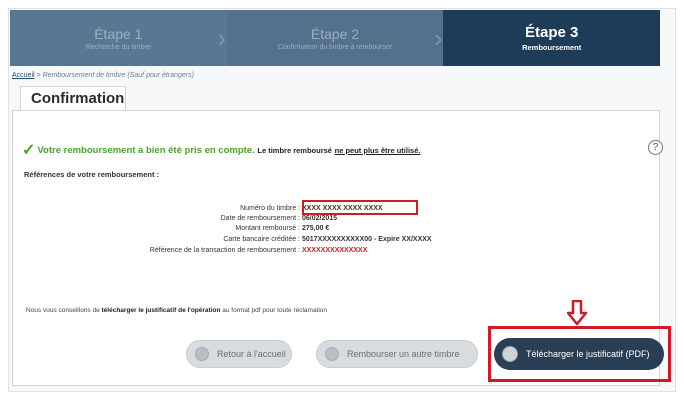 The height and width of the screenshot is (400, 684). I want to click on advice-pre: Nous vous conseillons de, so click(64, 310).